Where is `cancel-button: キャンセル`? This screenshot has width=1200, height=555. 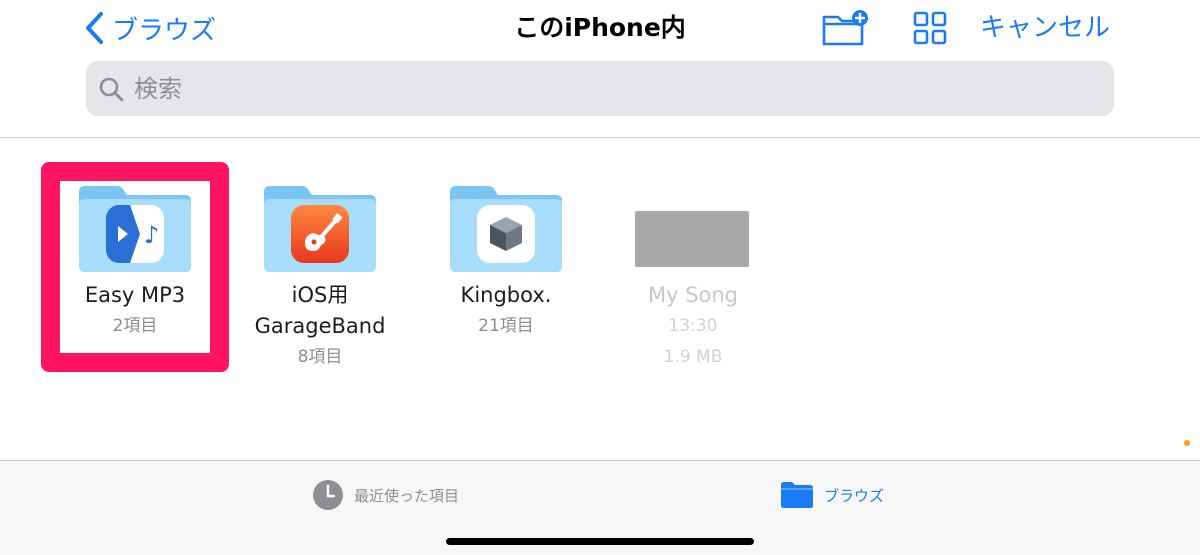
cancel-button: キャンセル is located at coordinates (1050, 28).